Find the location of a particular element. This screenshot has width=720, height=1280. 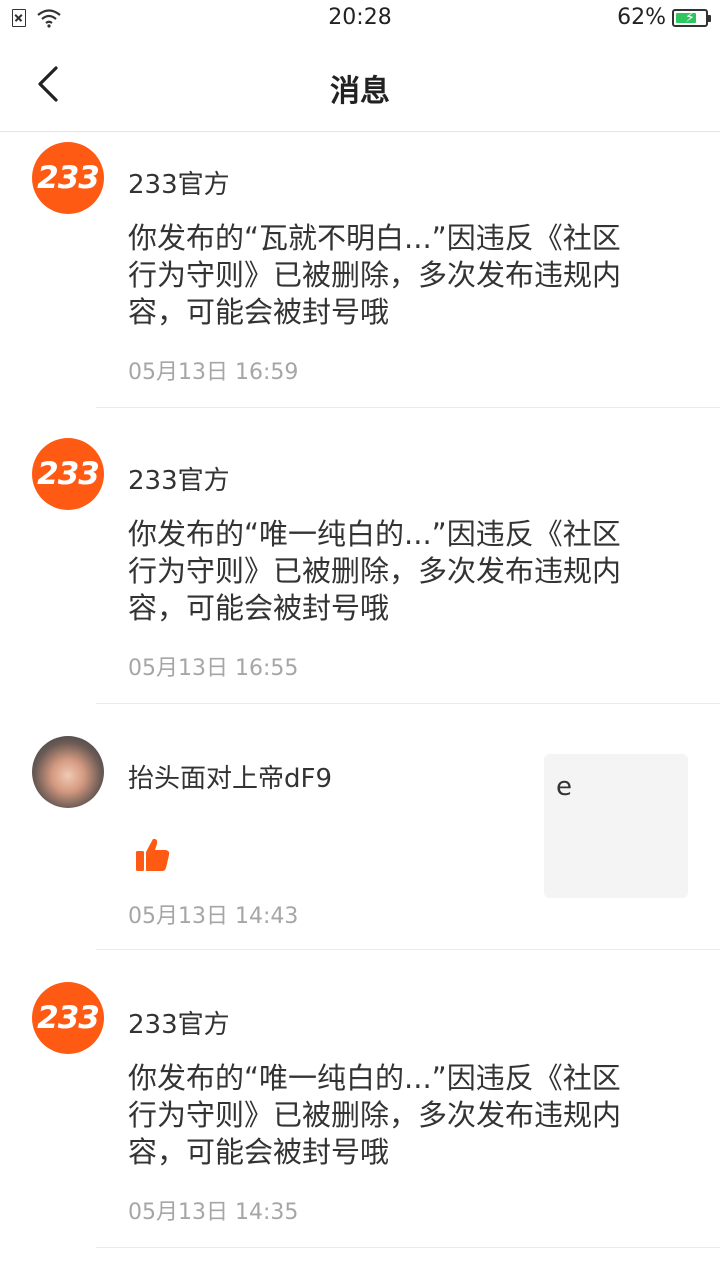

message-time: 05月13日 16:55 is located at coordinates (213, 668).